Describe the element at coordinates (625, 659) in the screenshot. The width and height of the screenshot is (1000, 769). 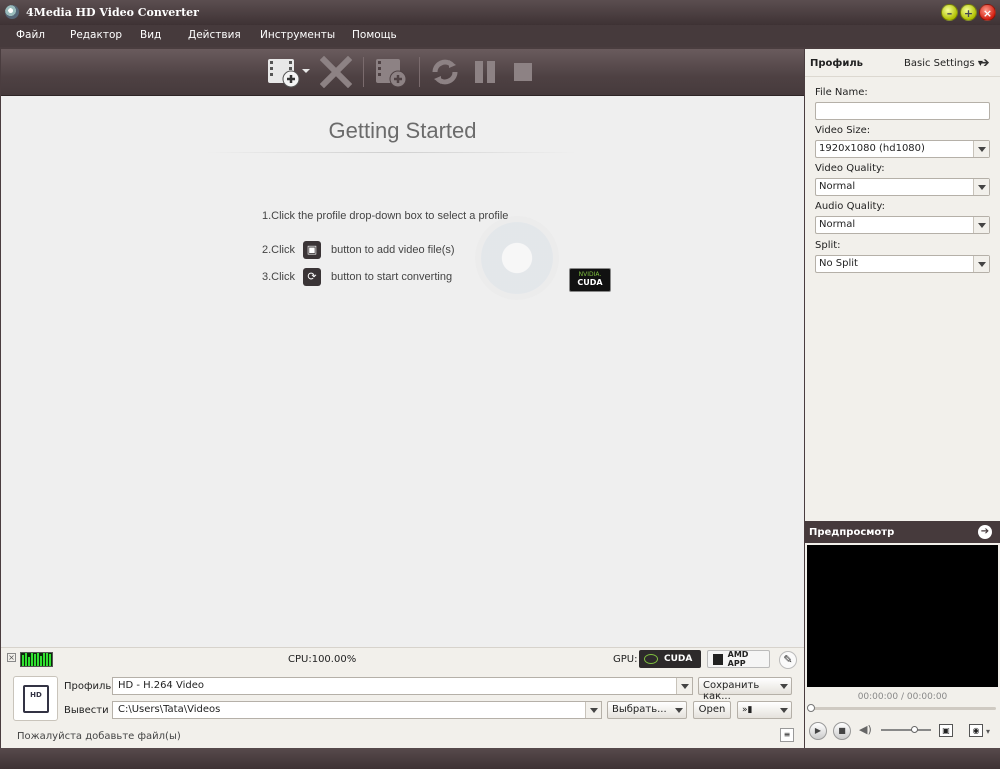
I see `gpu-label: GPU:` at that location.